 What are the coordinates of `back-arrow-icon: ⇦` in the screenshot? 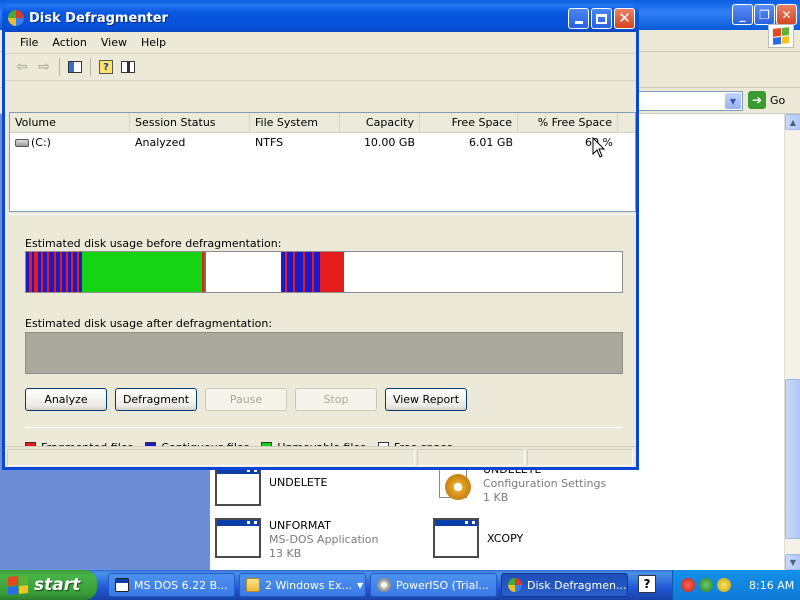 It's located at (22, 67).